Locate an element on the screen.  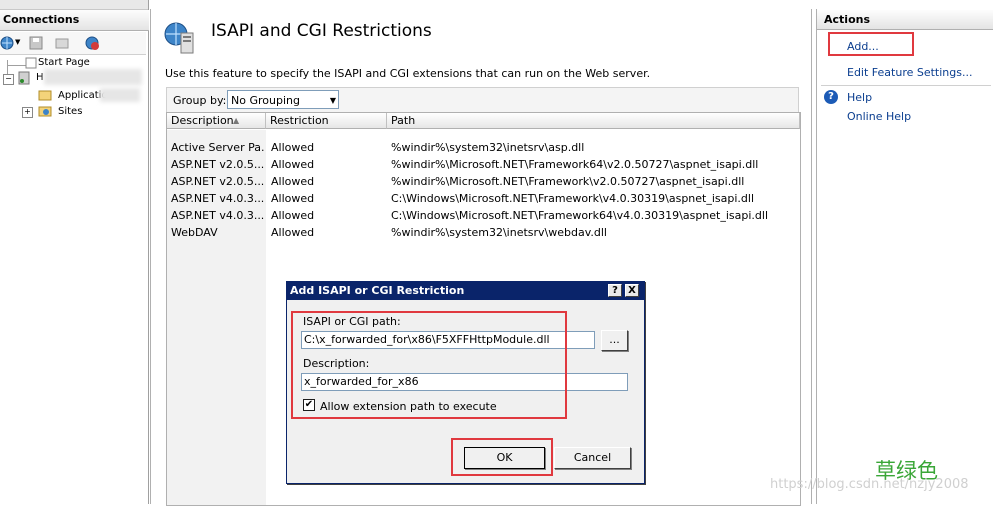
dialog-close-button: X is located at coordinates (632, 290).